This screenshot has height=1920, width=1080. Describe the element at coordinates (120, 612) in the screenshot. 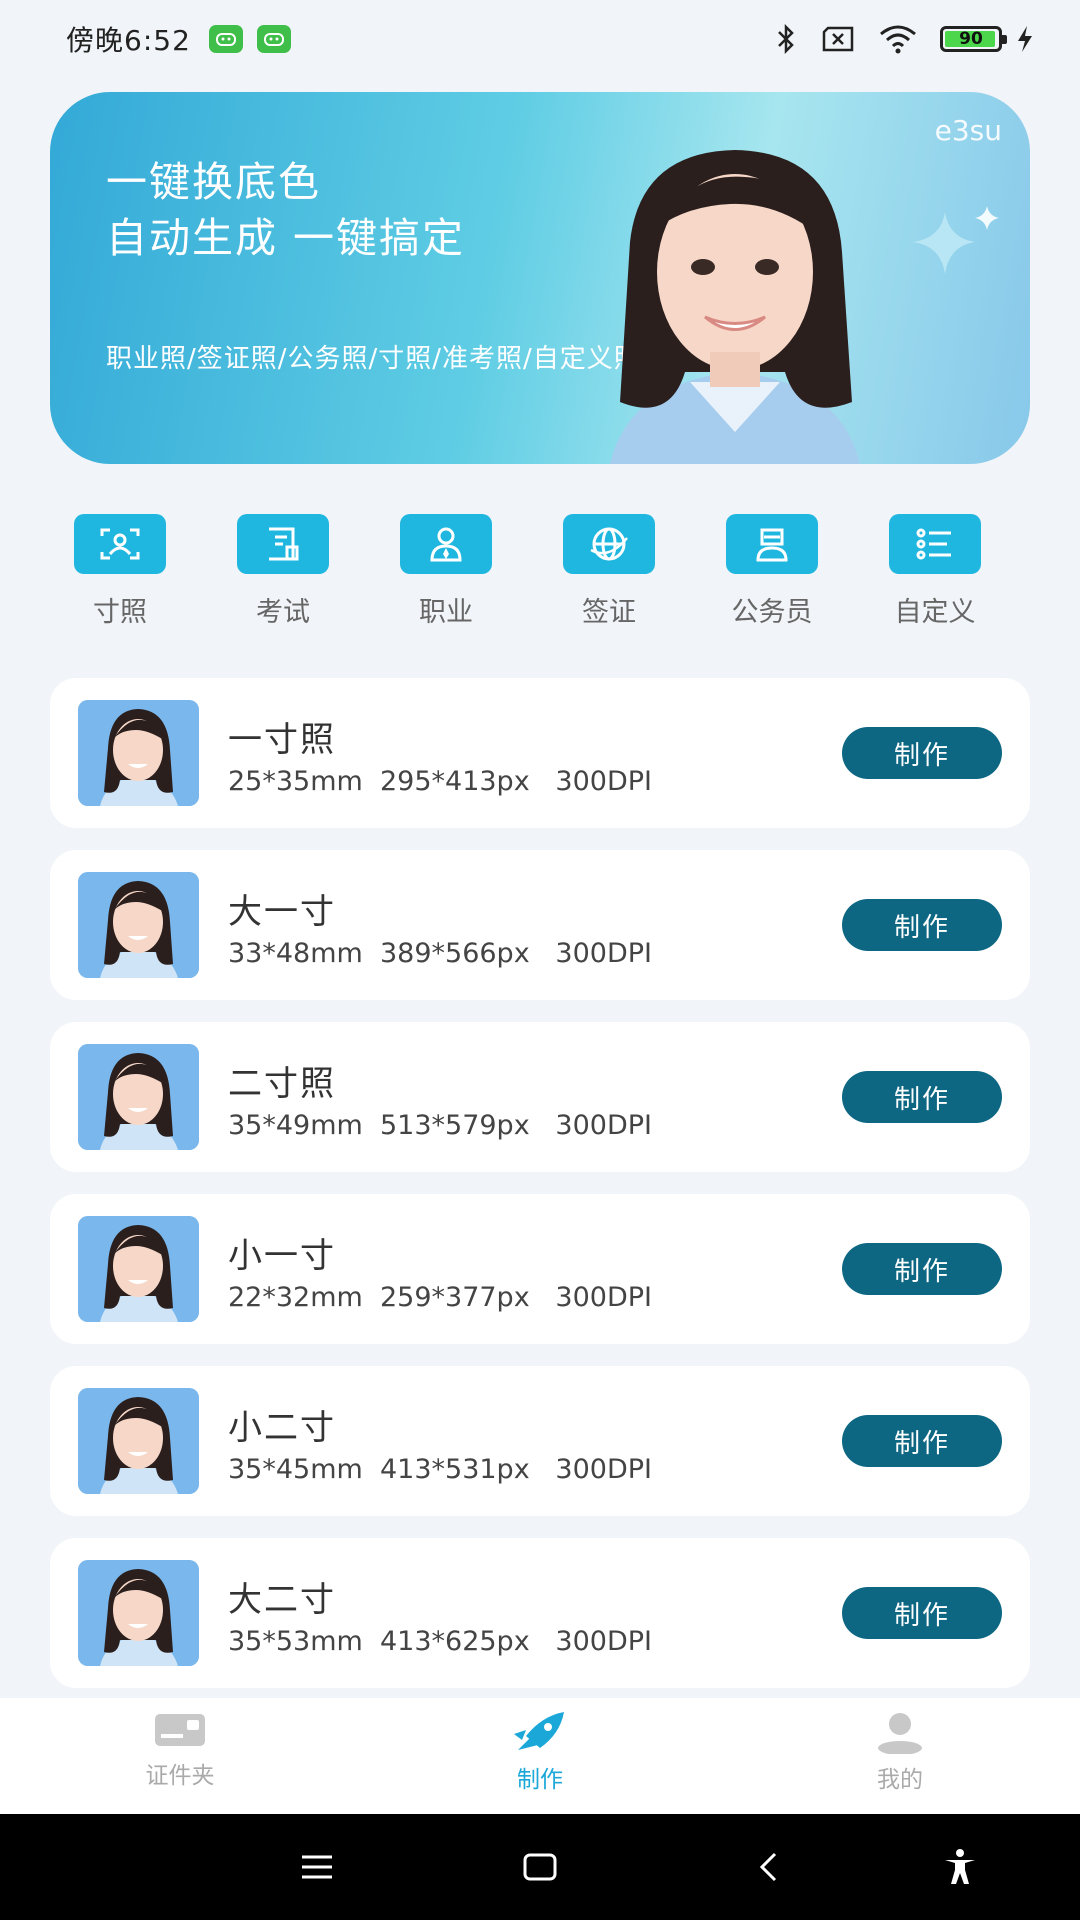

I see `category-label: 寸照` at that location.